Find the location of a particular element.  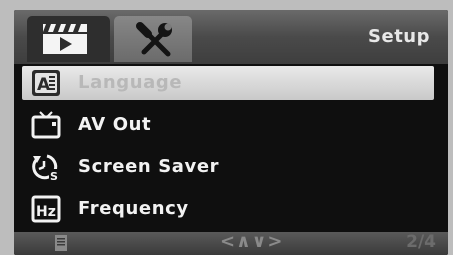

tv-icon is located at coordinates (46, 125).